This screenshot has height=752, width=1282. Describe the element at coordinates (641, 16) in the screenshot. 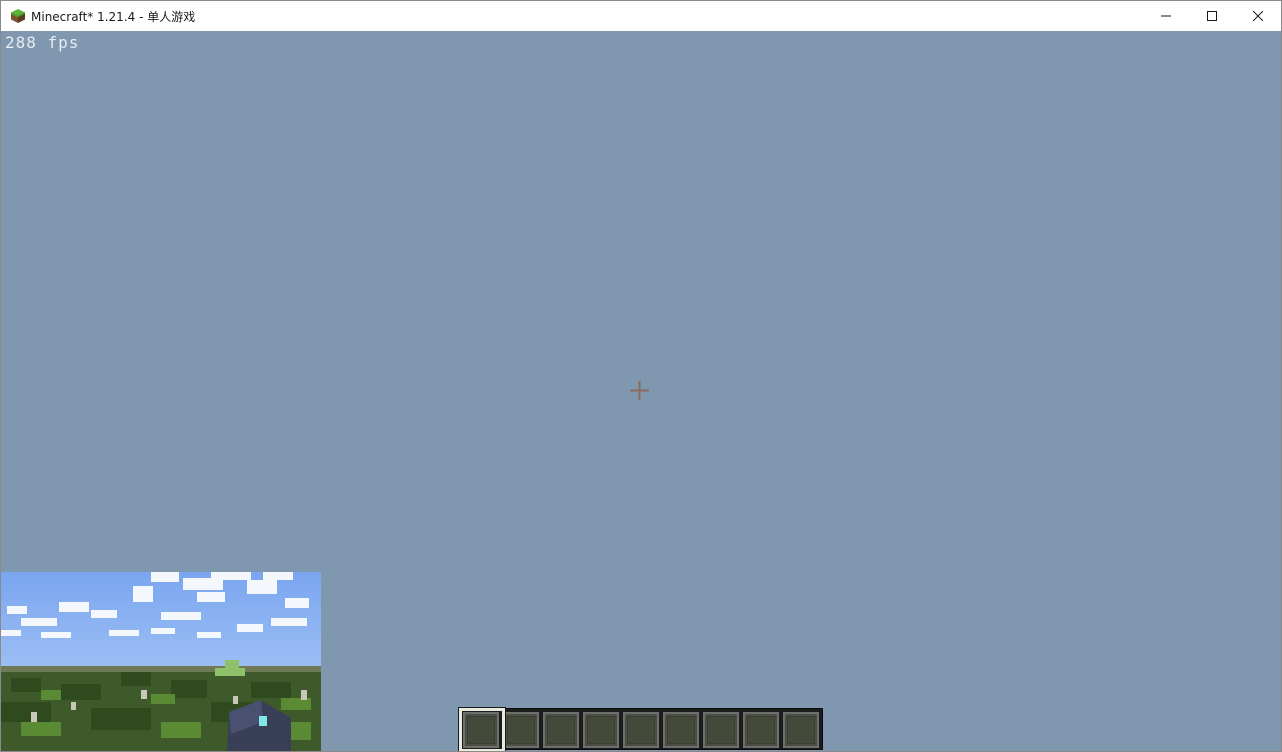

I see `title-bar: Minecraft* 1.21.4 - 单人游戏` at that location.